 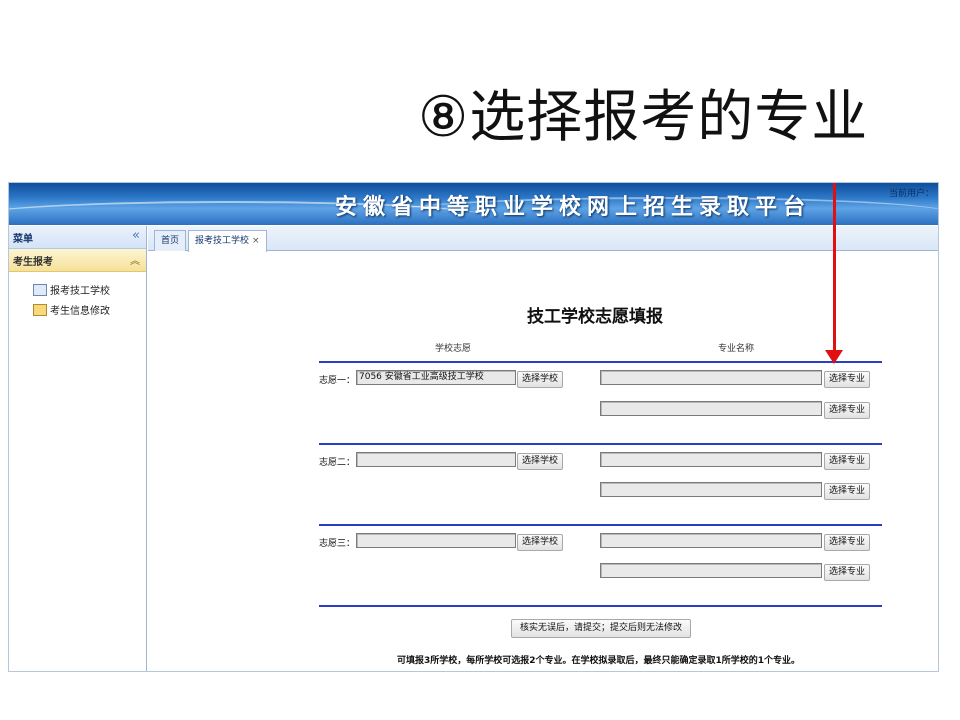 I want to click on choice-3-major-1-field, so click(x=711, y=540).